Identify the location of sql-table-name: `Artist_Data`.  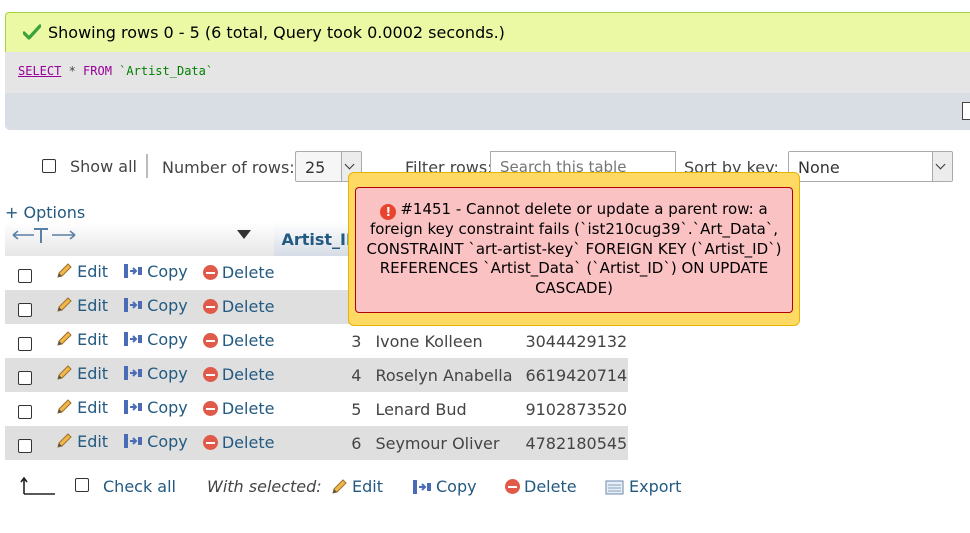
(162, 71).